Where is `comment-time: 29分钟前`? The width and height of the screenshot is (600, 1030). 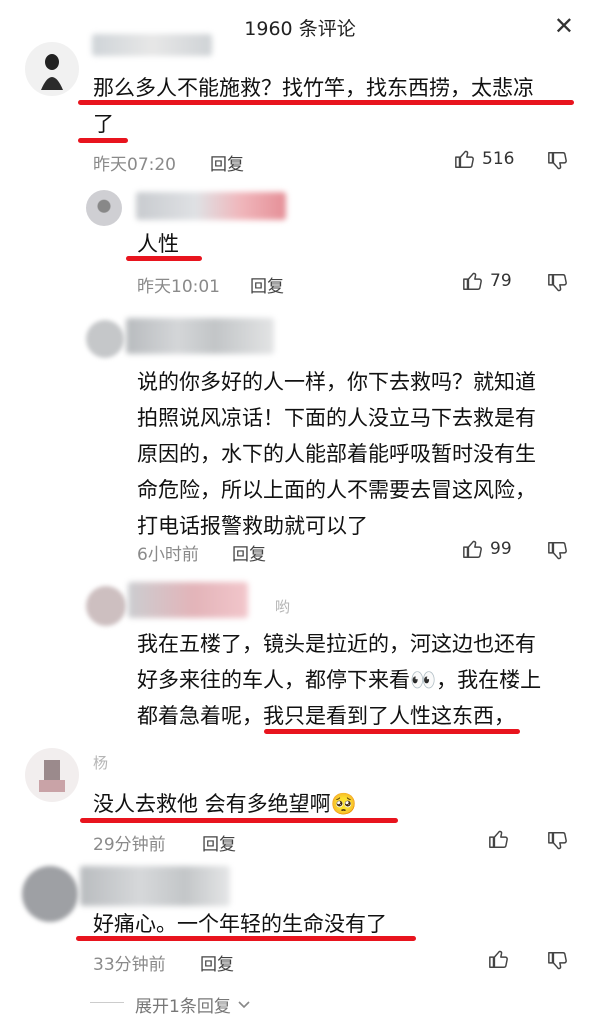 comment-time: 29分钟前 is located at coordinates (129, 845).